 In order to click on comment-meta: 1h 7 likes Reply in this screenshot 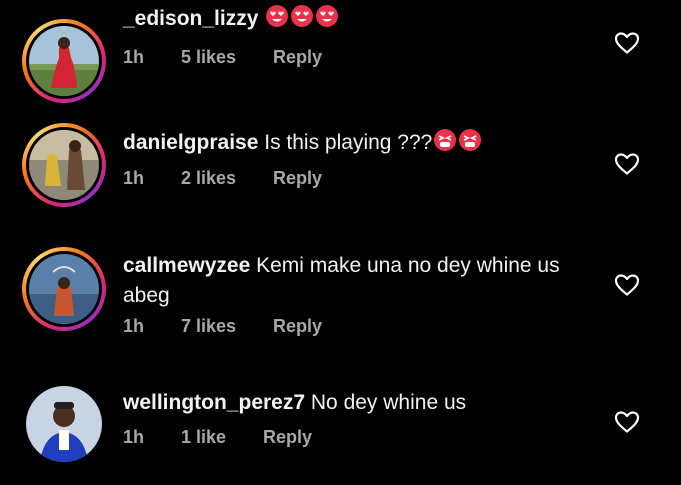, I will do `click(222, 326)`.